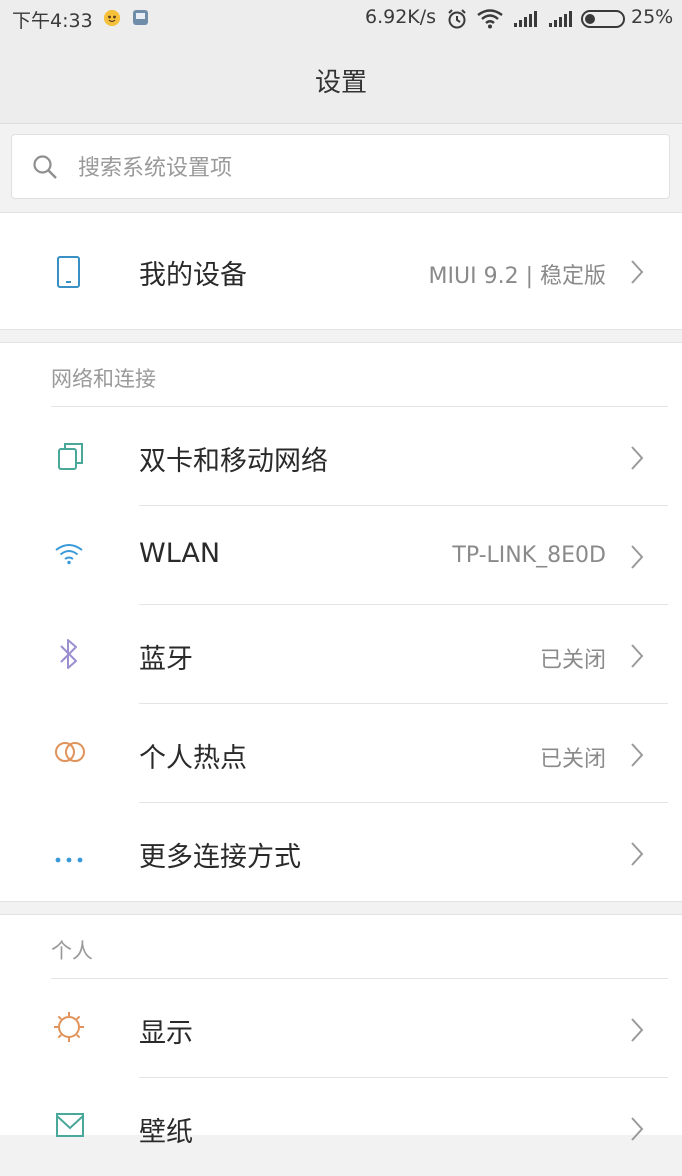 This screenshot has height=1176, width=682. I want to click on personal-item-wallpaper: 壁纸, so click(341, 1127).